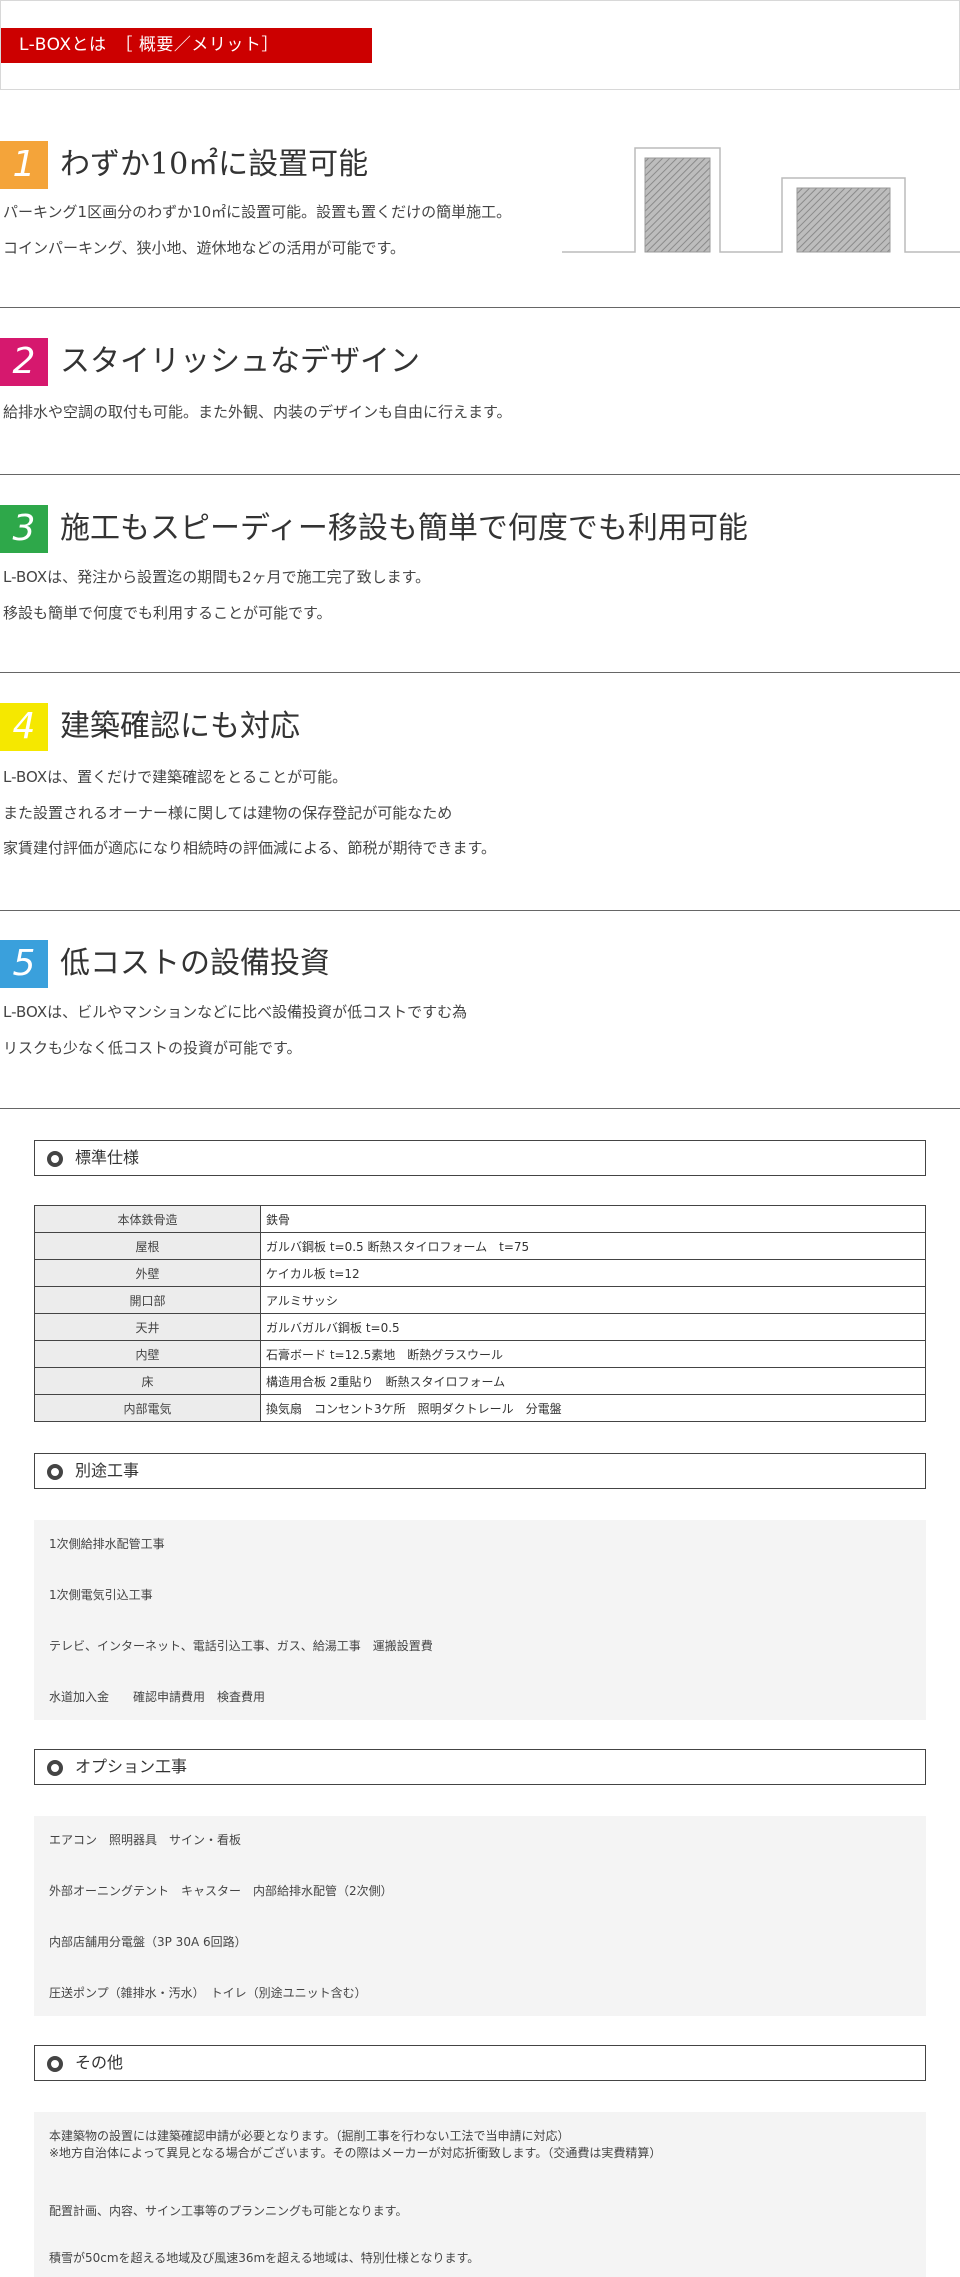 Image resolution: width=960 pixels, height=2277 pixels. I want to click on feature-text-4b: また設置されるオーナー様に関しては建物の保存登記が可能なため, so click(228, 813).